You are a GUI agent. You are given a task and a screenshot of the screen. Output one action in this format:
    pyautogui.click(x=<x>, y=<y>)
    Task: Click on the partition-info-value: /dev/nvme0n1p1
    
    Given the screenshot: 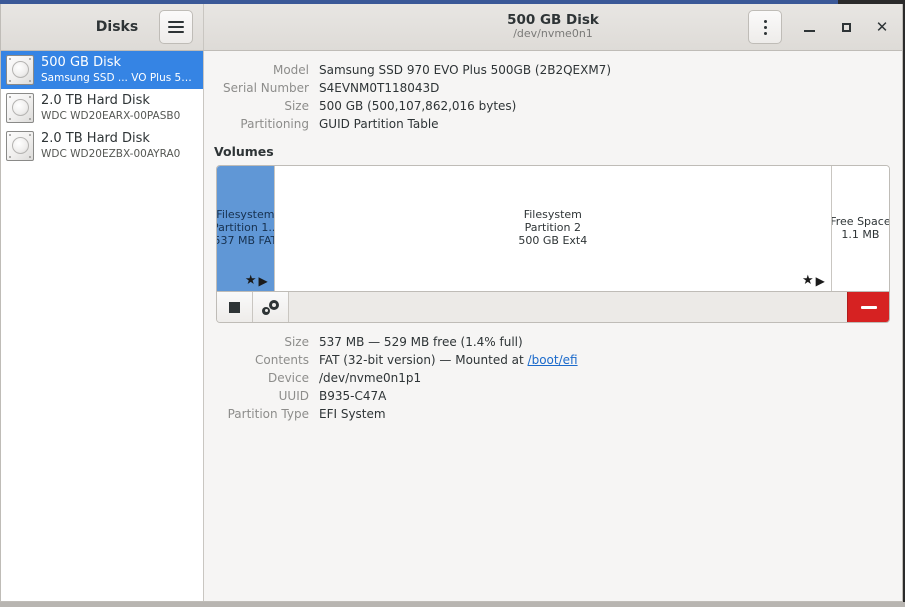 What is the action you would take?
    pyautogui.click(x=370, y=378)
    